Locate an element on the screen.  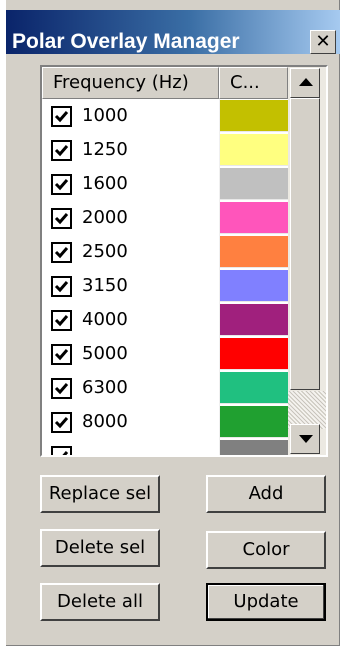
arrow-down-icon is located at coordinates (306, 439).